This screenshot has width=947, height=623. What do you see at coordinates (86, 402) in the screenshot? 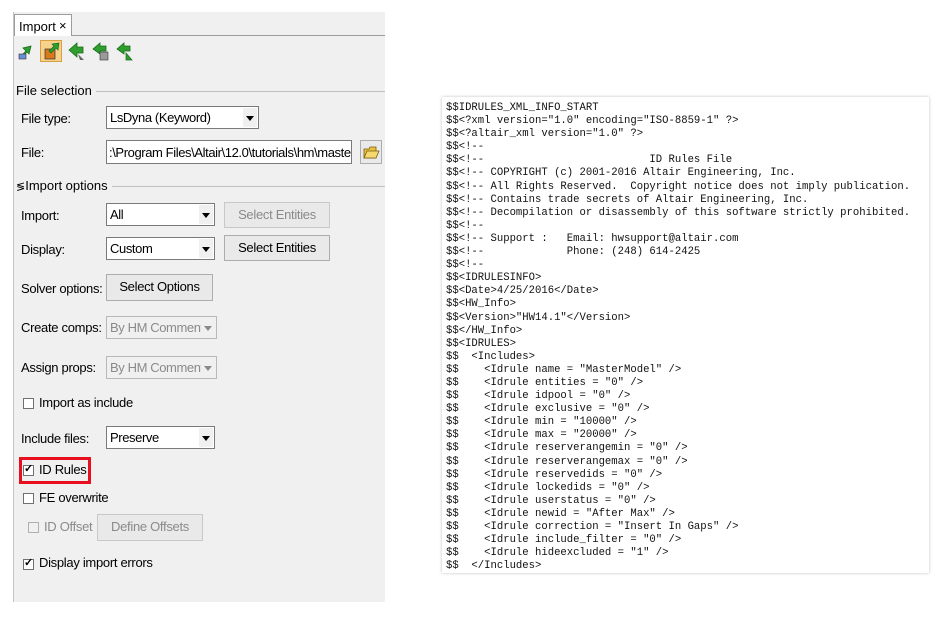
I see `import-as-include-label: Import as include` at bounding box center [86, 402].